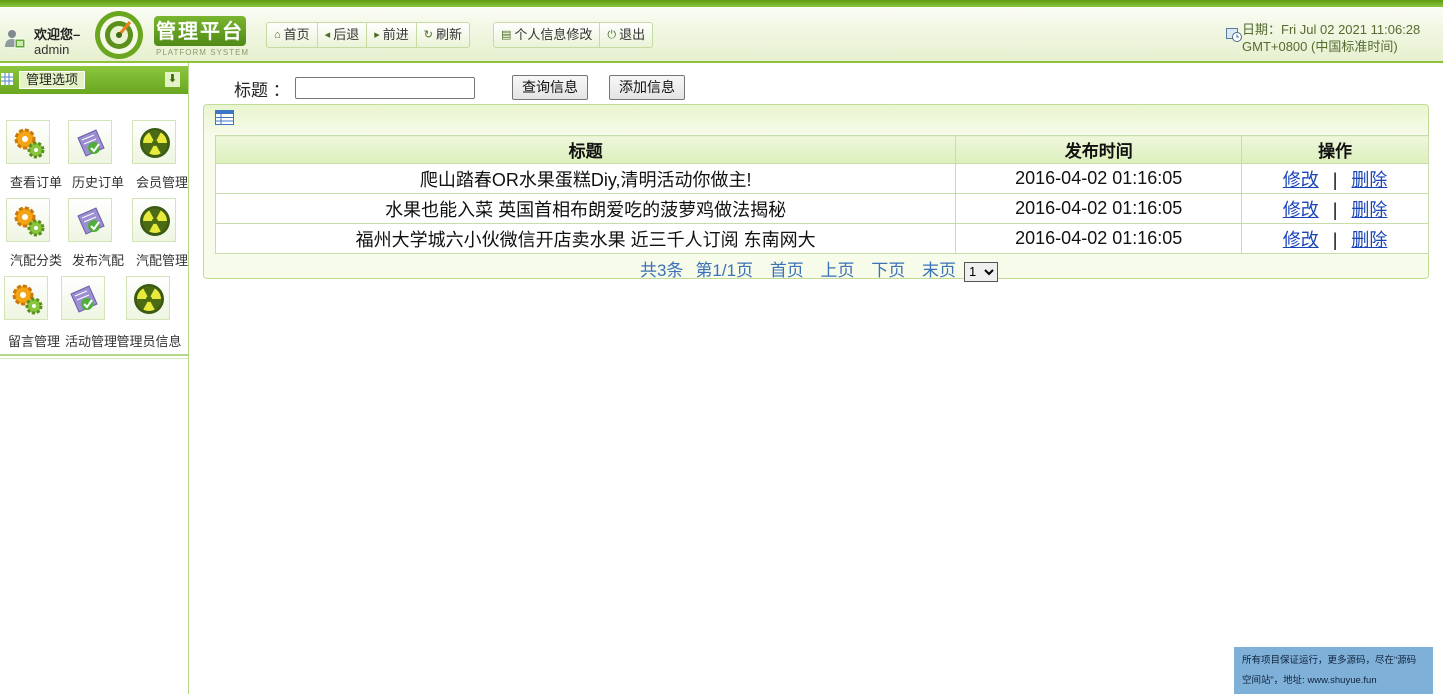 This screenshot has height=694, width=1443. I want to click on column-header-actions: 操作, so click(1335, 149).